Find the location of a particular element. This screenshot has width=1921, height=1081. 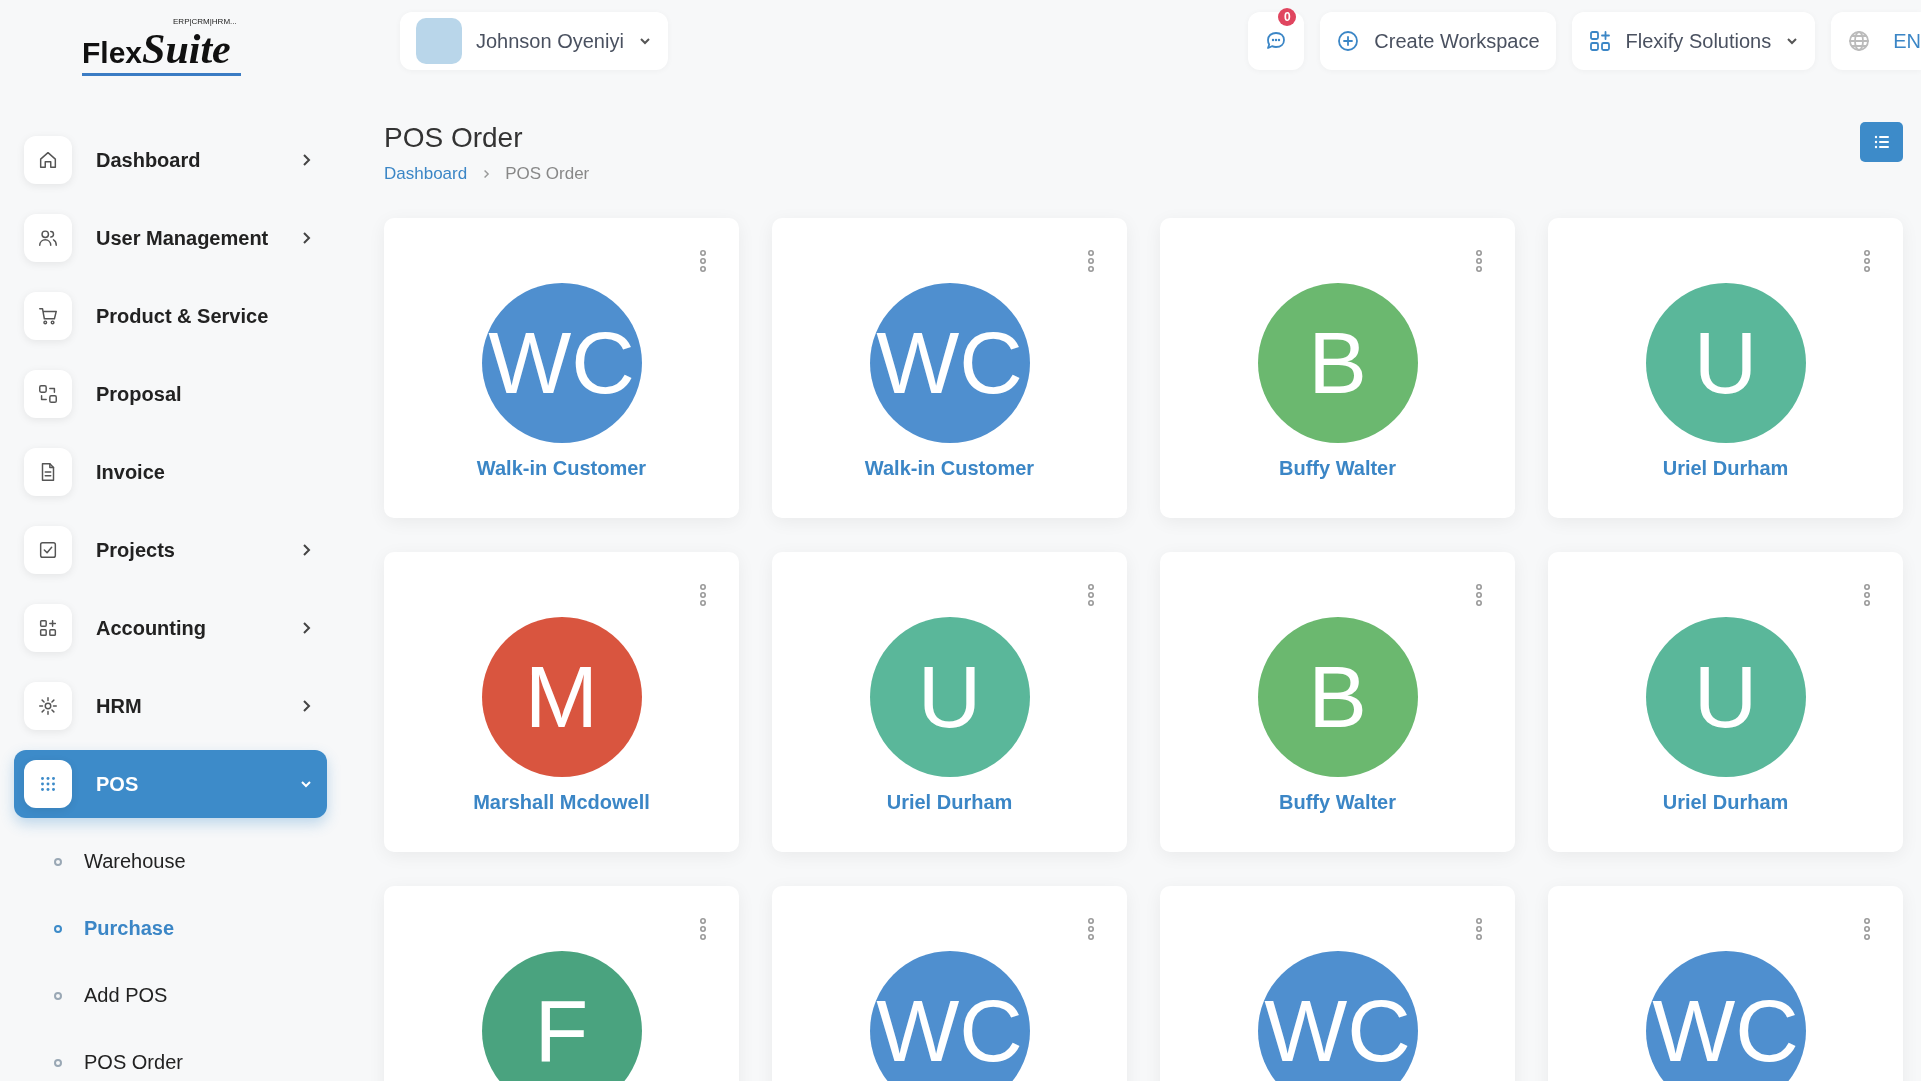

sidebar-item: Dashboard is located at coordinates (170, 160).